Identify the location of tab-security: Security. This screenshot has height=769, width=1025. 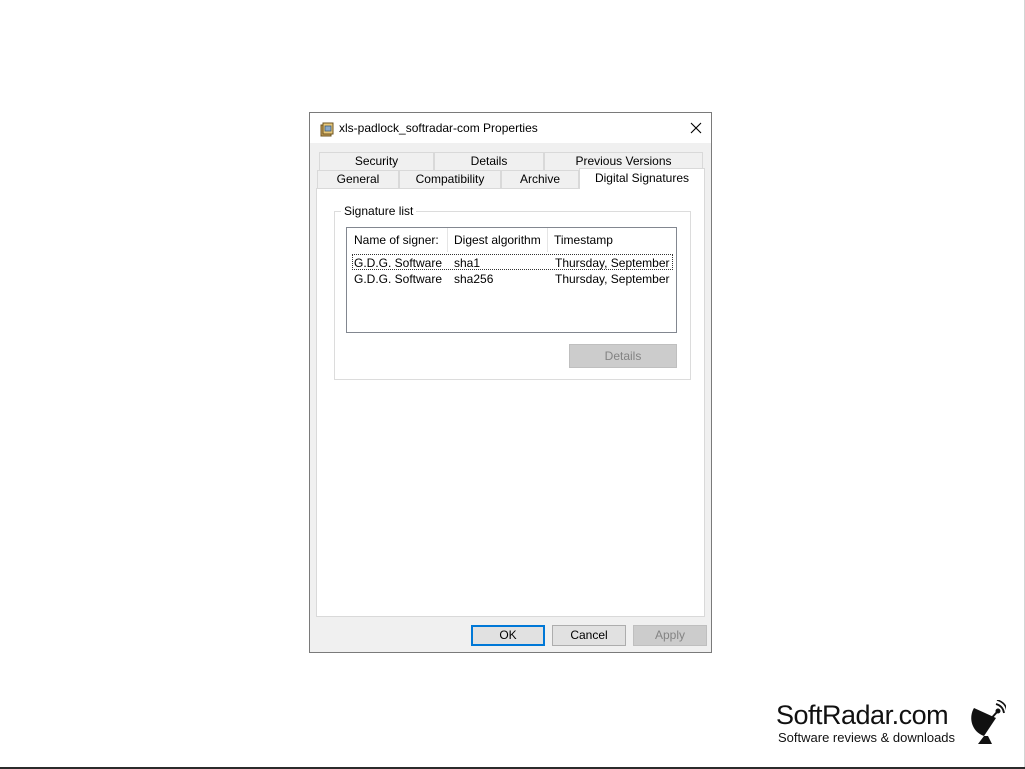
(376, 161).